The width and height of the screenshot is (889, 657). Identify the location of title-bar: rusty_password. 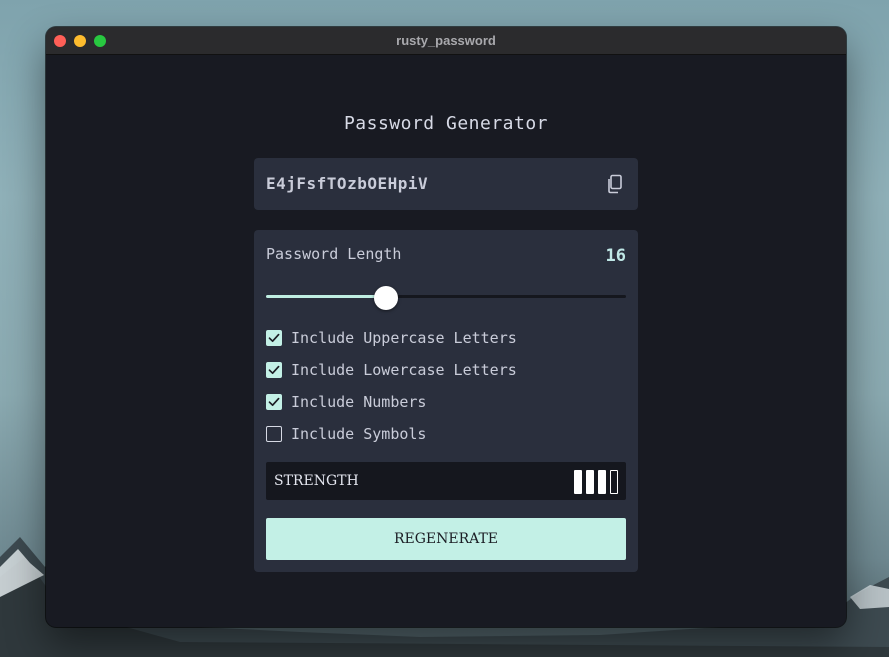
(446, 41).